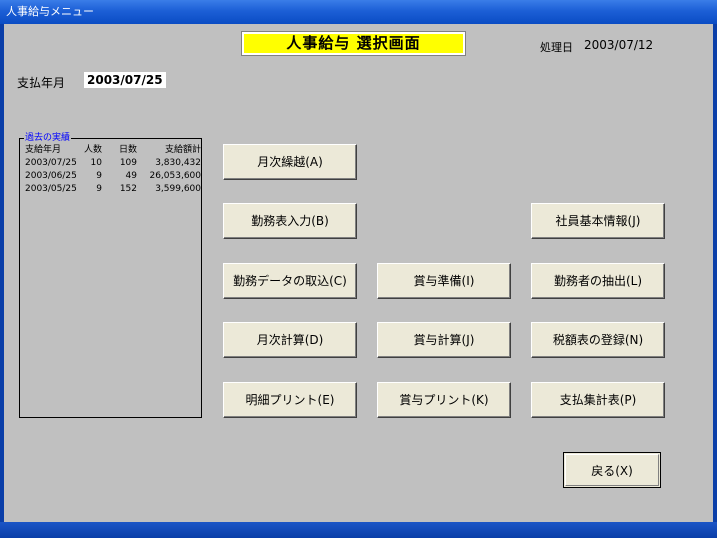 This screenshot has width=717, height=538. What do you see at coordinates (110, 163) in the screenshot?
I see `history-row: 2003/07/25 10 109 3,830,432` at bounding box center [110, 163].